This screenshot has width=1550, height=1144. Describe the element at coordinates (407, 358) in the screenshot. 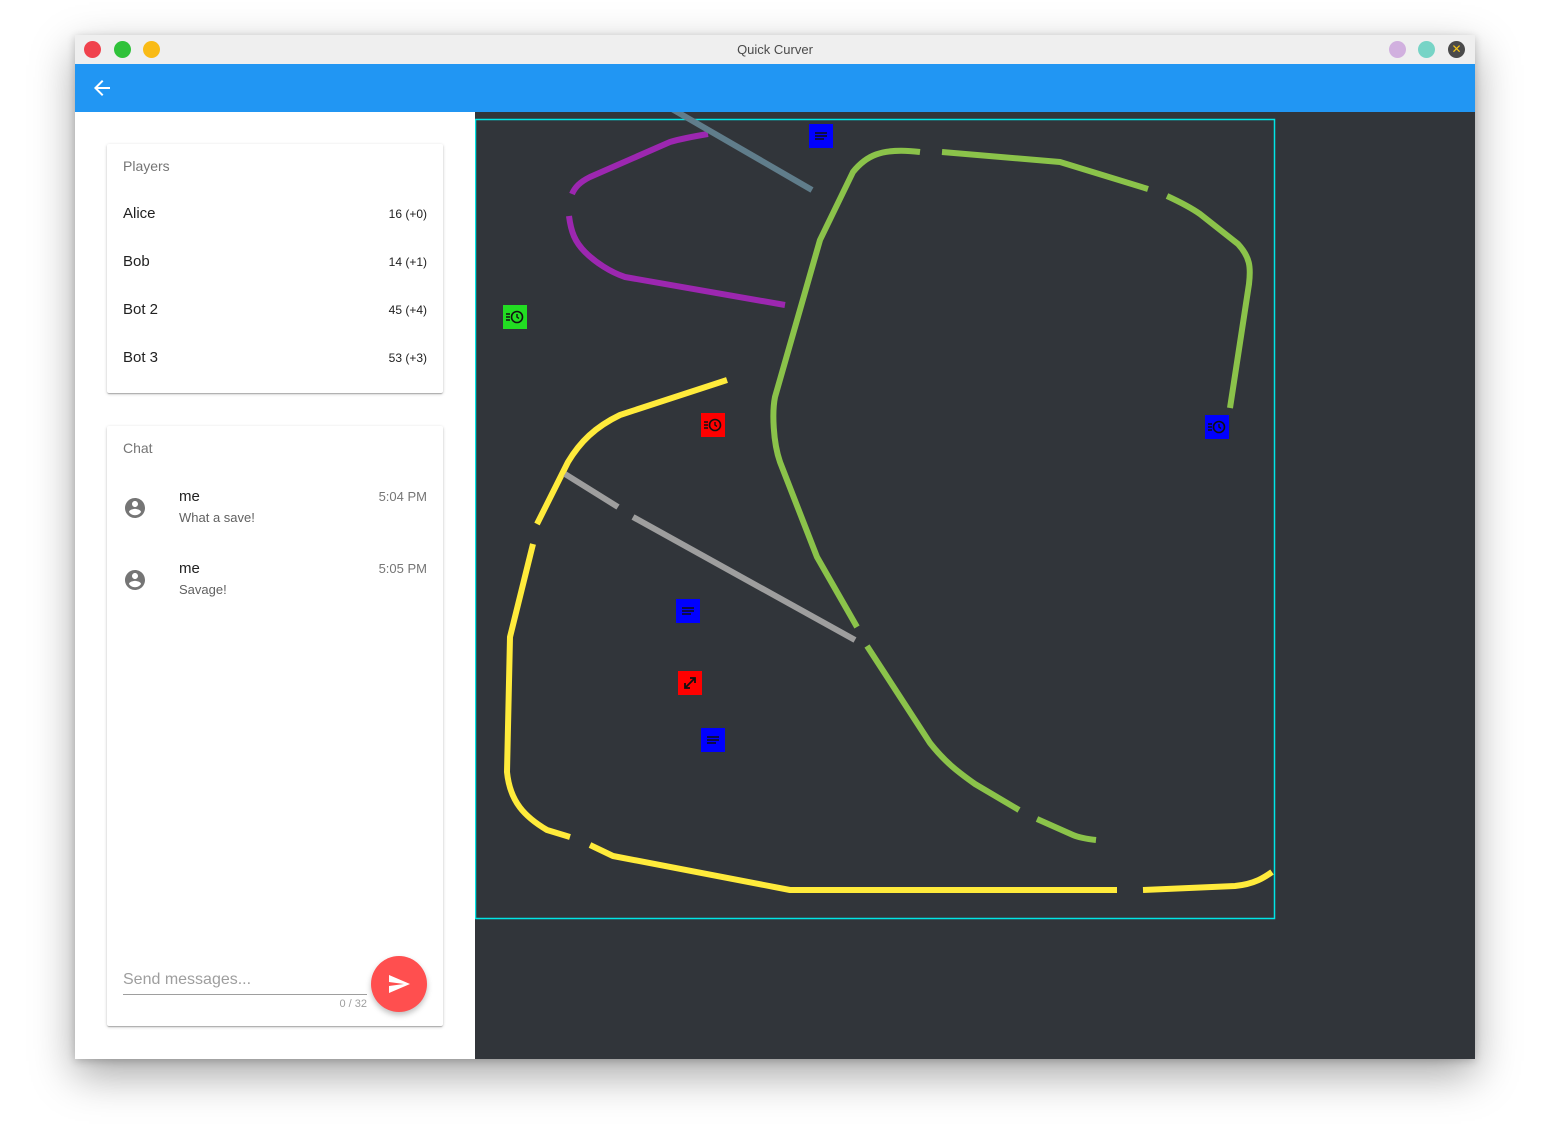

I see `player-score: 53 (+3)` at that location.